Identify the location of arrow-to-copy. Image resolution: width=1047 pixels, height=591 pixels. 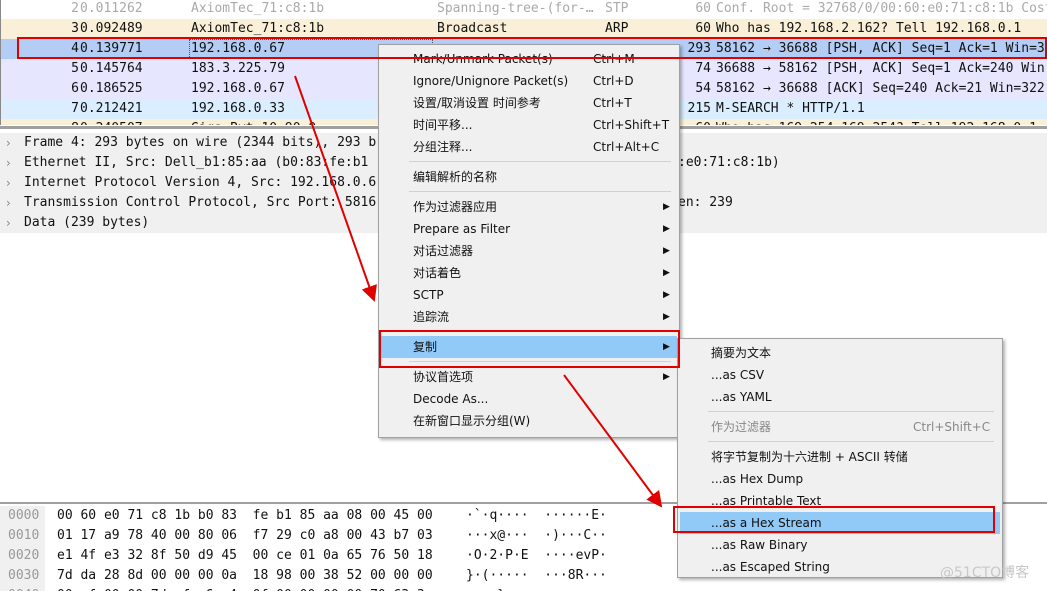
(335, 188).